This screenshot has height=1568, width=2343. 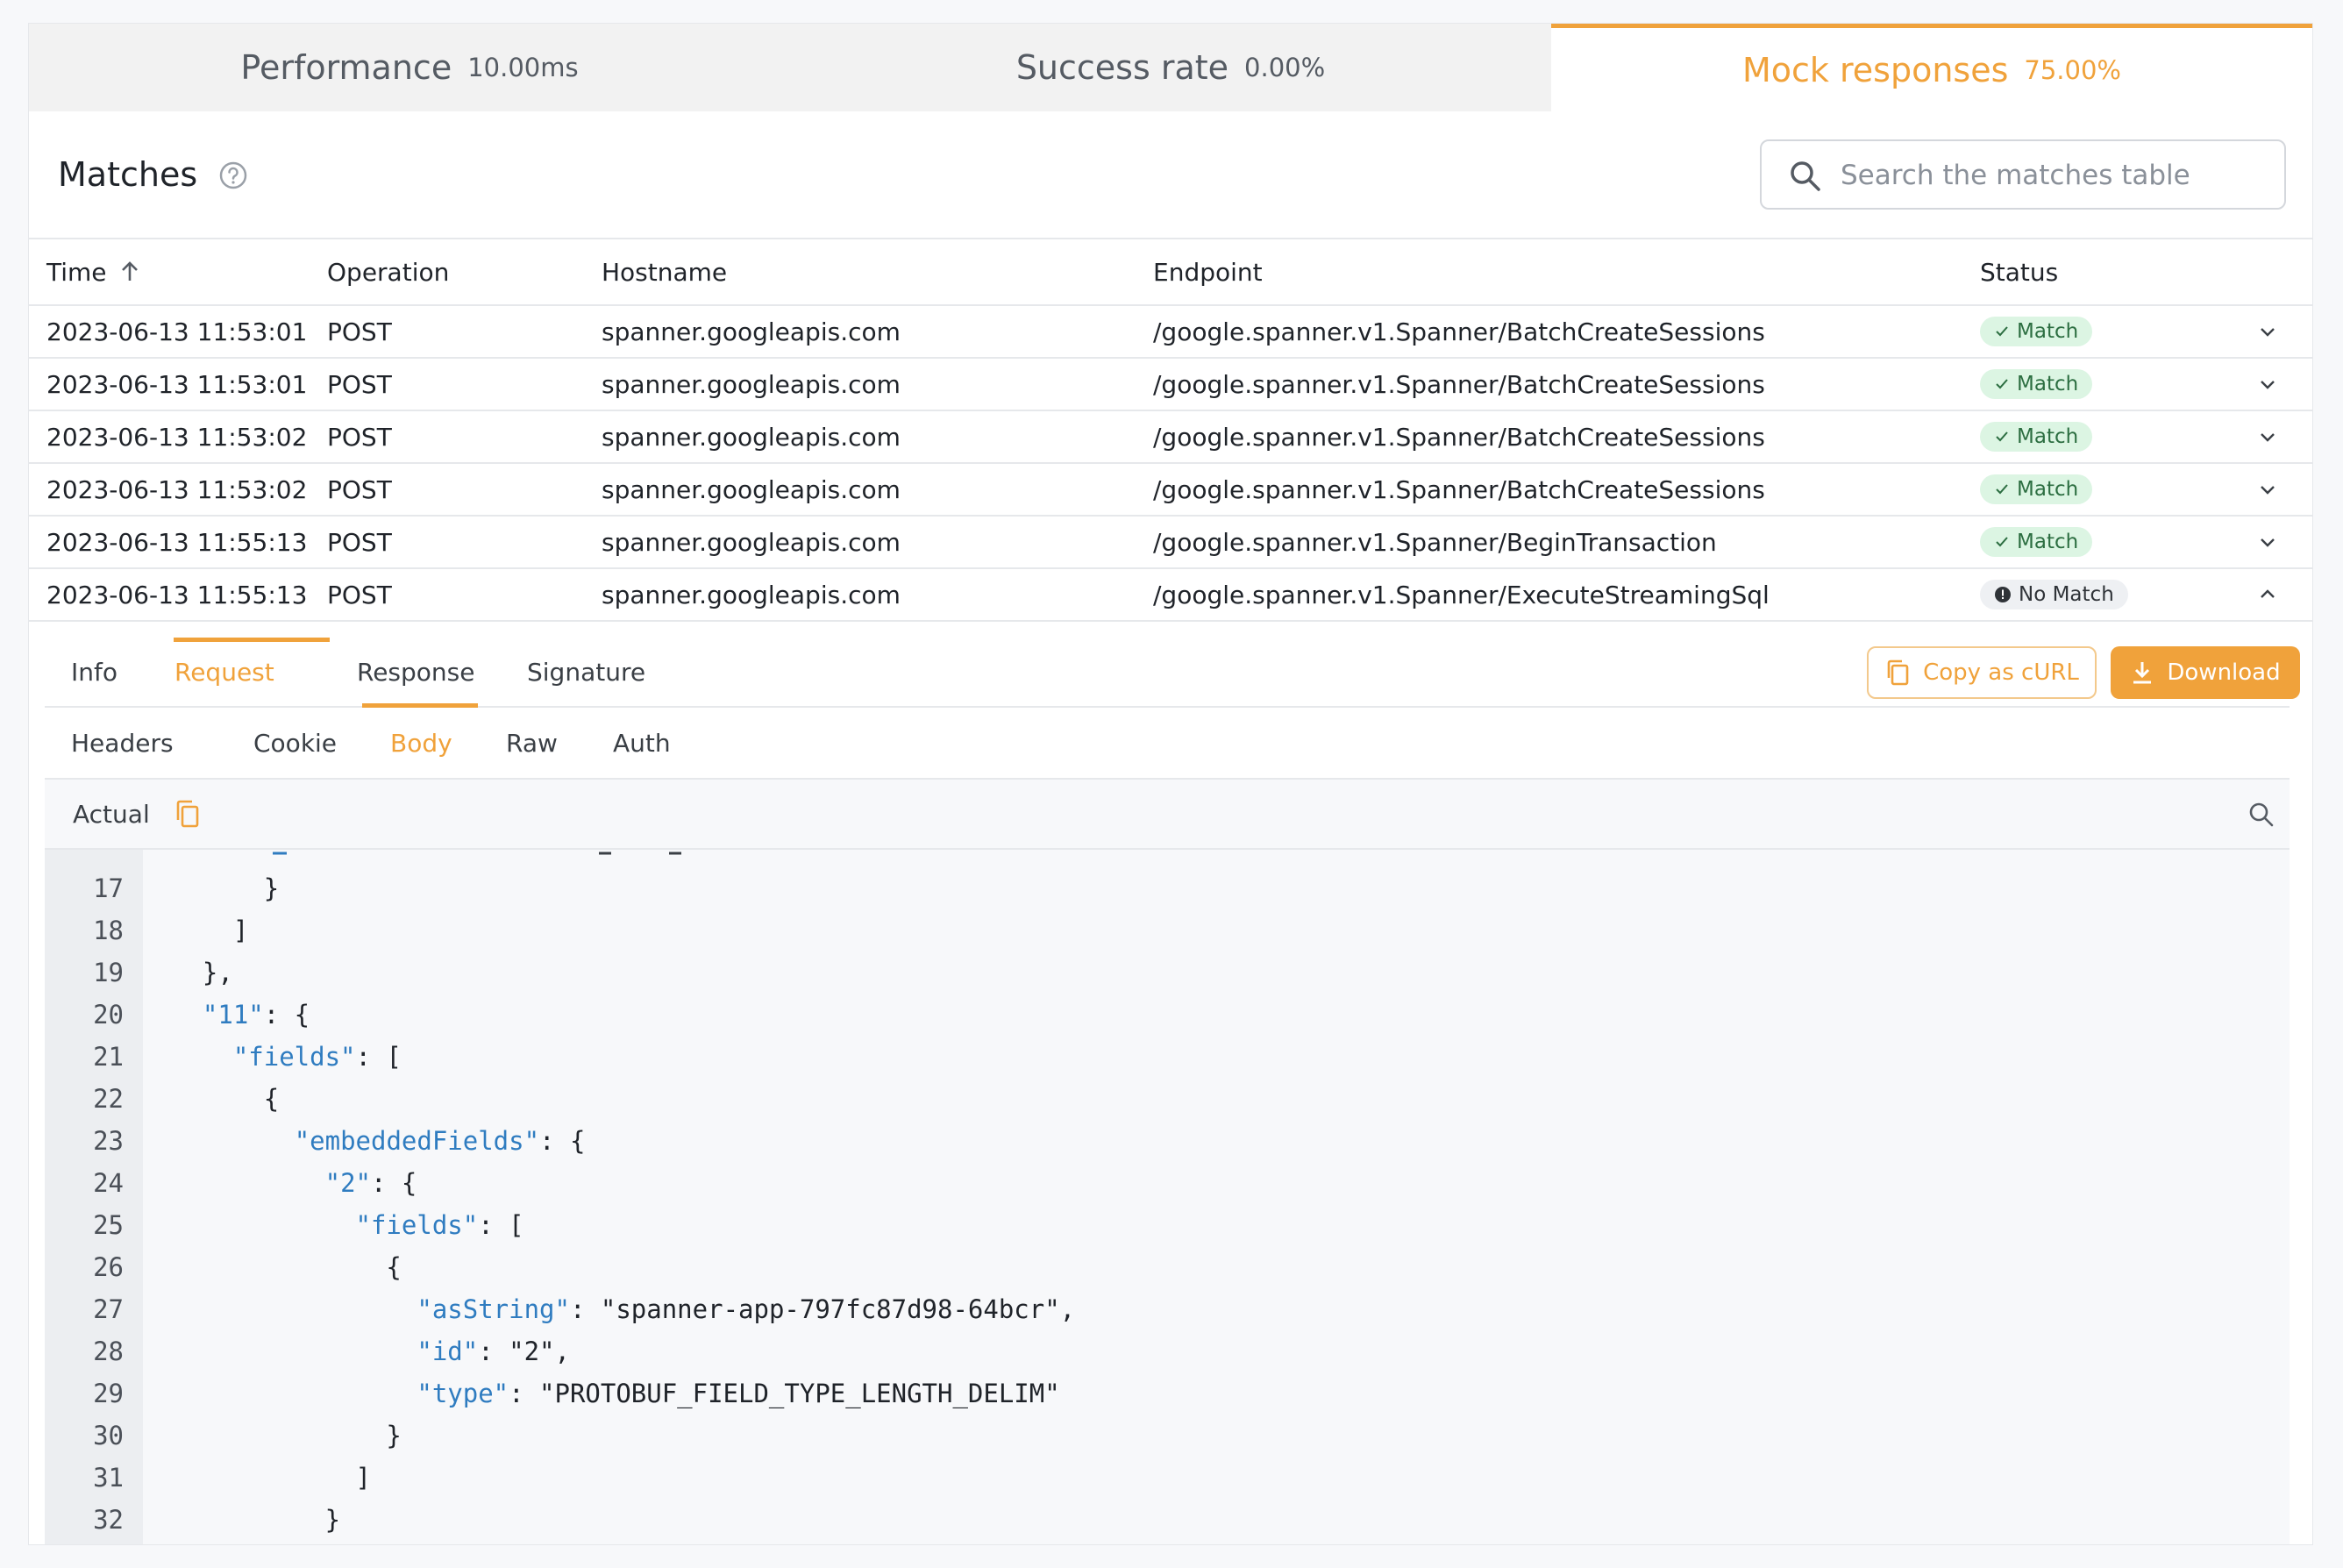 What do you see at coordinates (224, 672) in the screenshot?
I see `tab-request: Request` at bounding box center [224, 672].